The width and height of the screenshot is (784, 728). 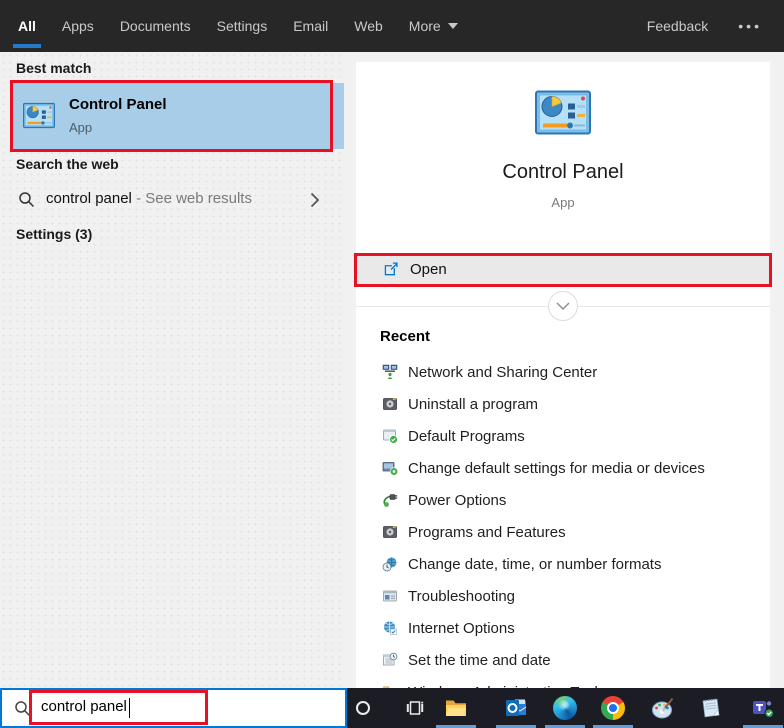 What do you see at coordinates (563, 172) in the screenshot?
I see `preview-app-title: Control Panel` at bounding box center [563, 172].